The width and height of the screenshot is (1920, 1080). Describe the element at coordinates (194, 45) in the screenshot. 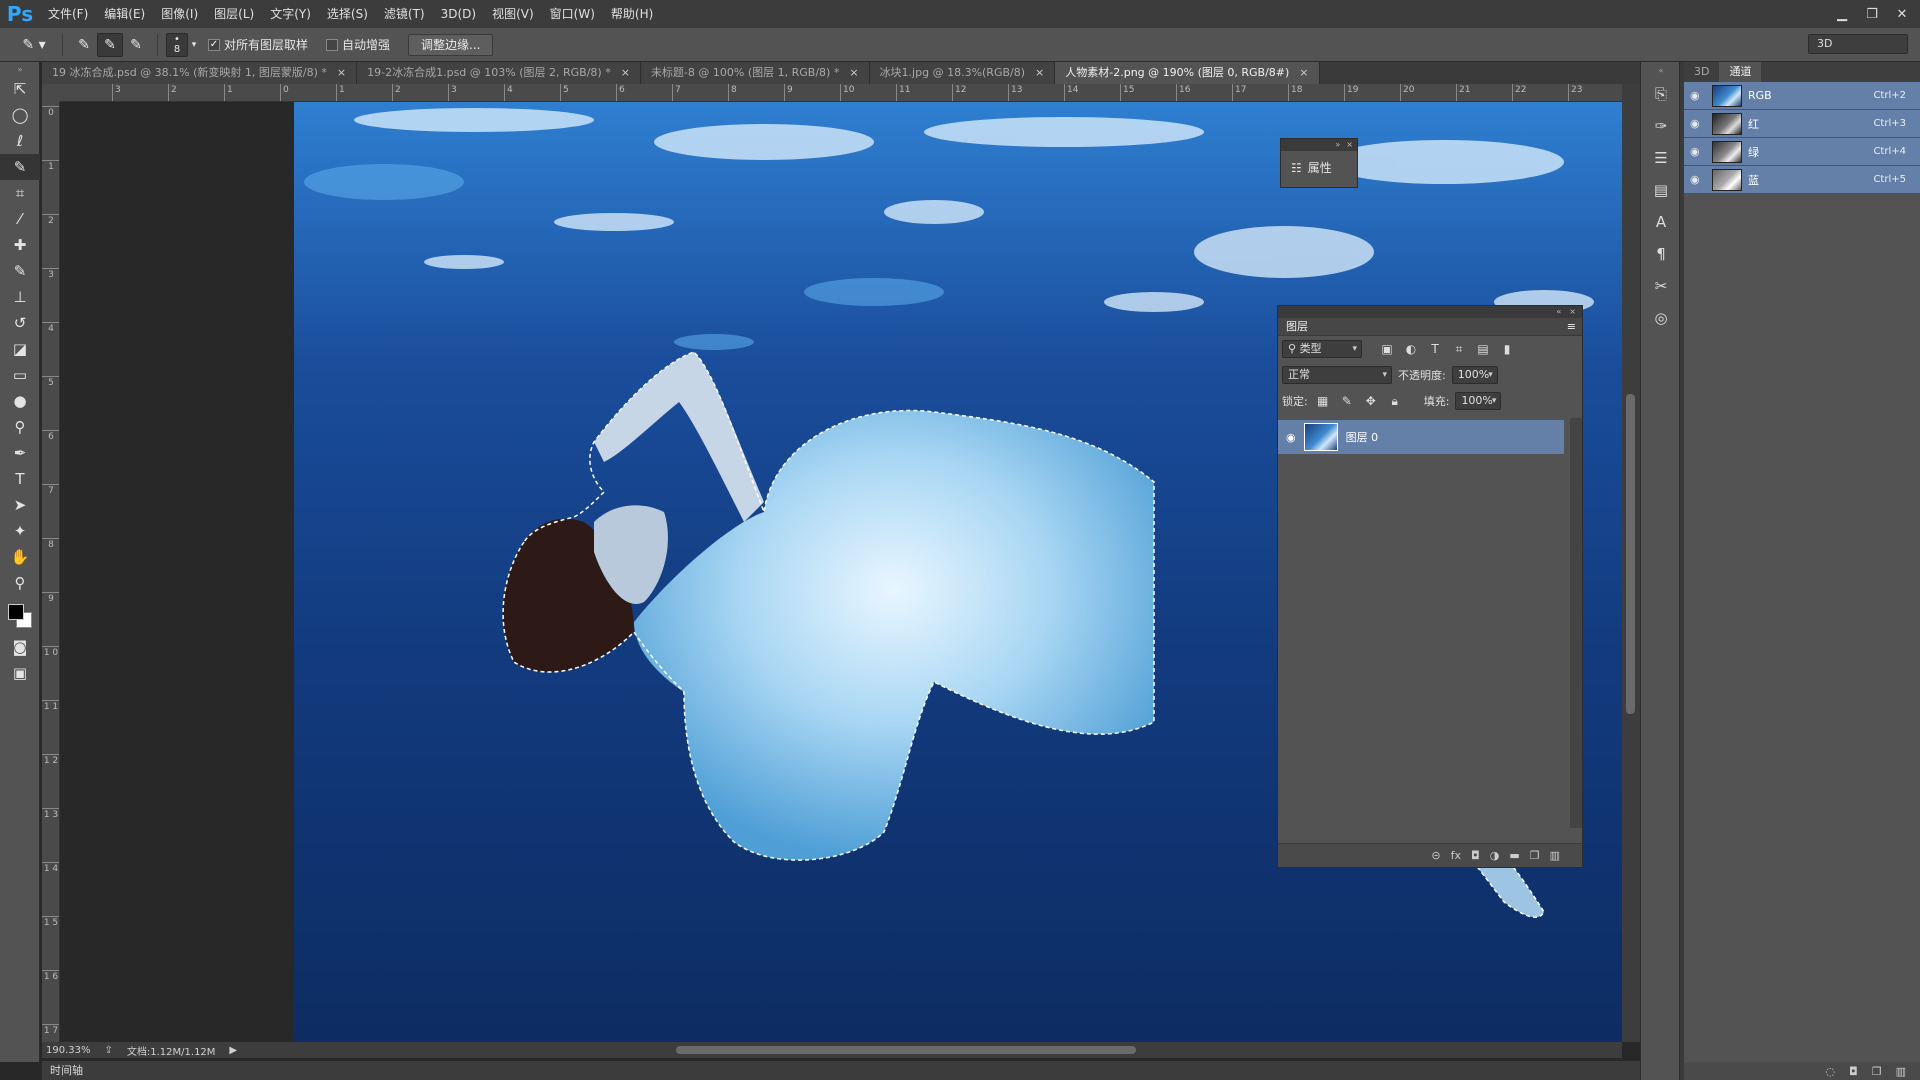

I see `chevron-down-icon: ▾` at that location.